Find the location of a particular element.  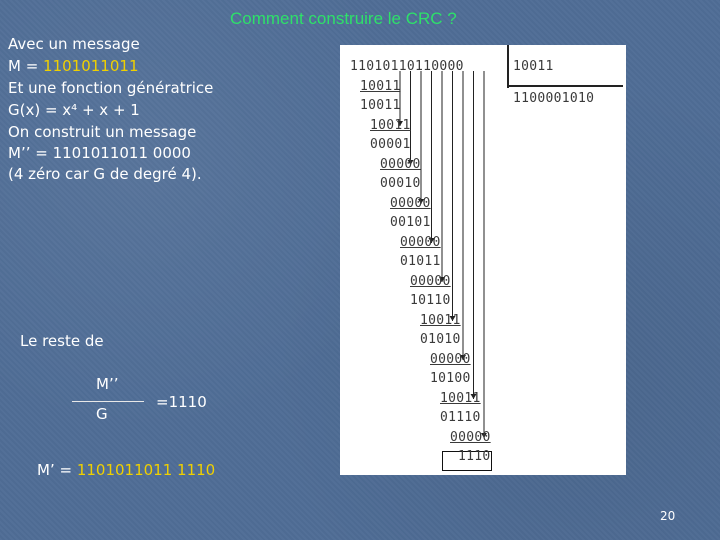

text-line-degree-note: (4 zéro car G de degré 4). is located at coordinates (105, 174).